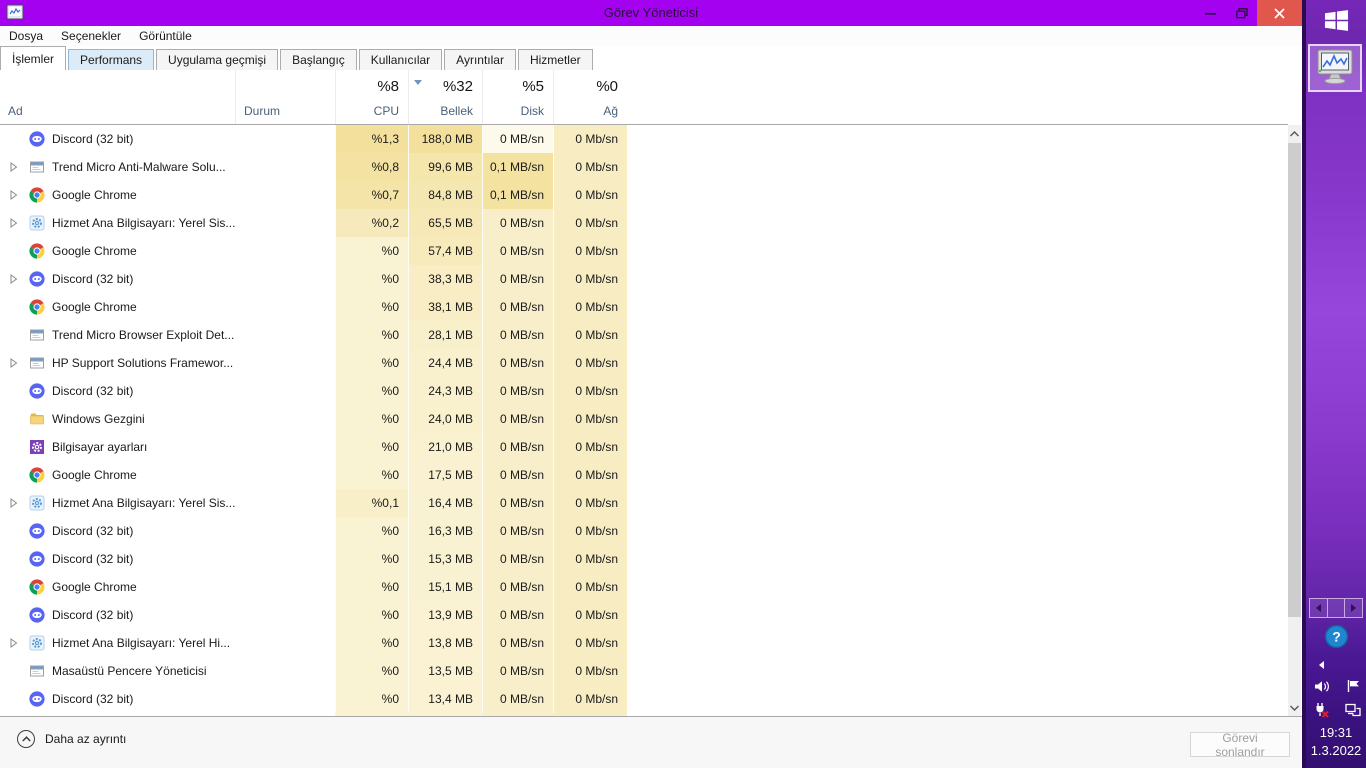 Image resolution: width=1366 pixels, height=768 pixels. What do you see at coordinates (1321, 710) in the screenshot?
I see `power-disconnected-icon` at bounding box center [1321, 710].